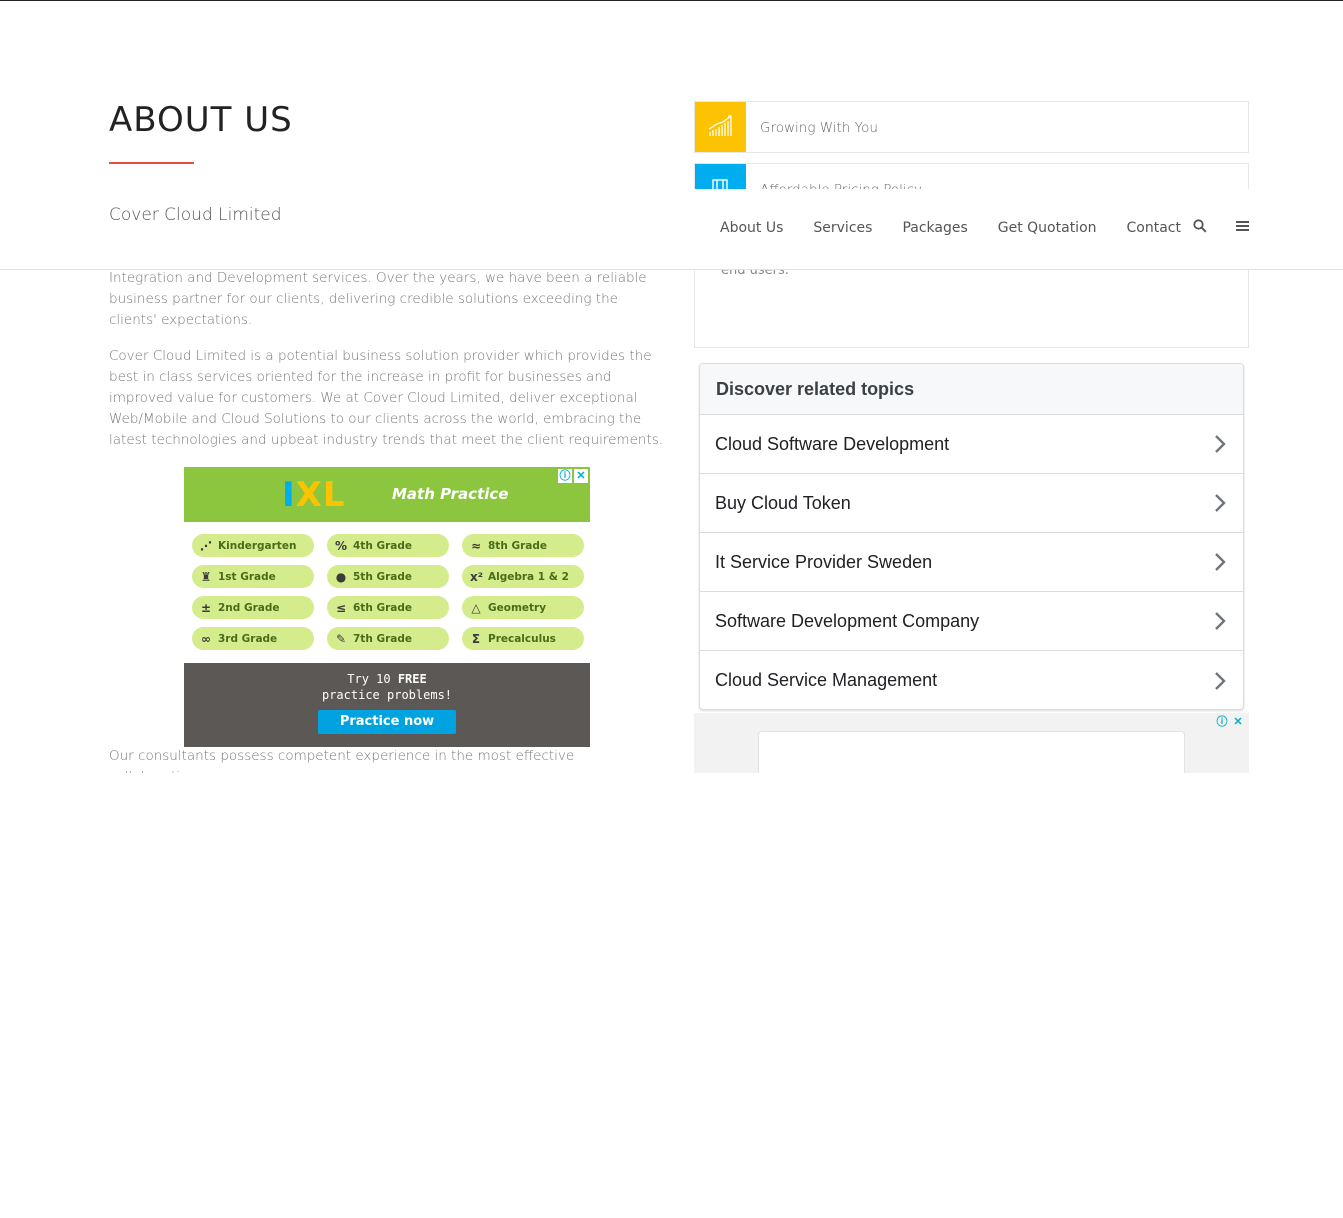  Describe the element at coordinates (523, 607) in the screenshot. I see `grade-pill-geometry: △ Geometry` at that location.